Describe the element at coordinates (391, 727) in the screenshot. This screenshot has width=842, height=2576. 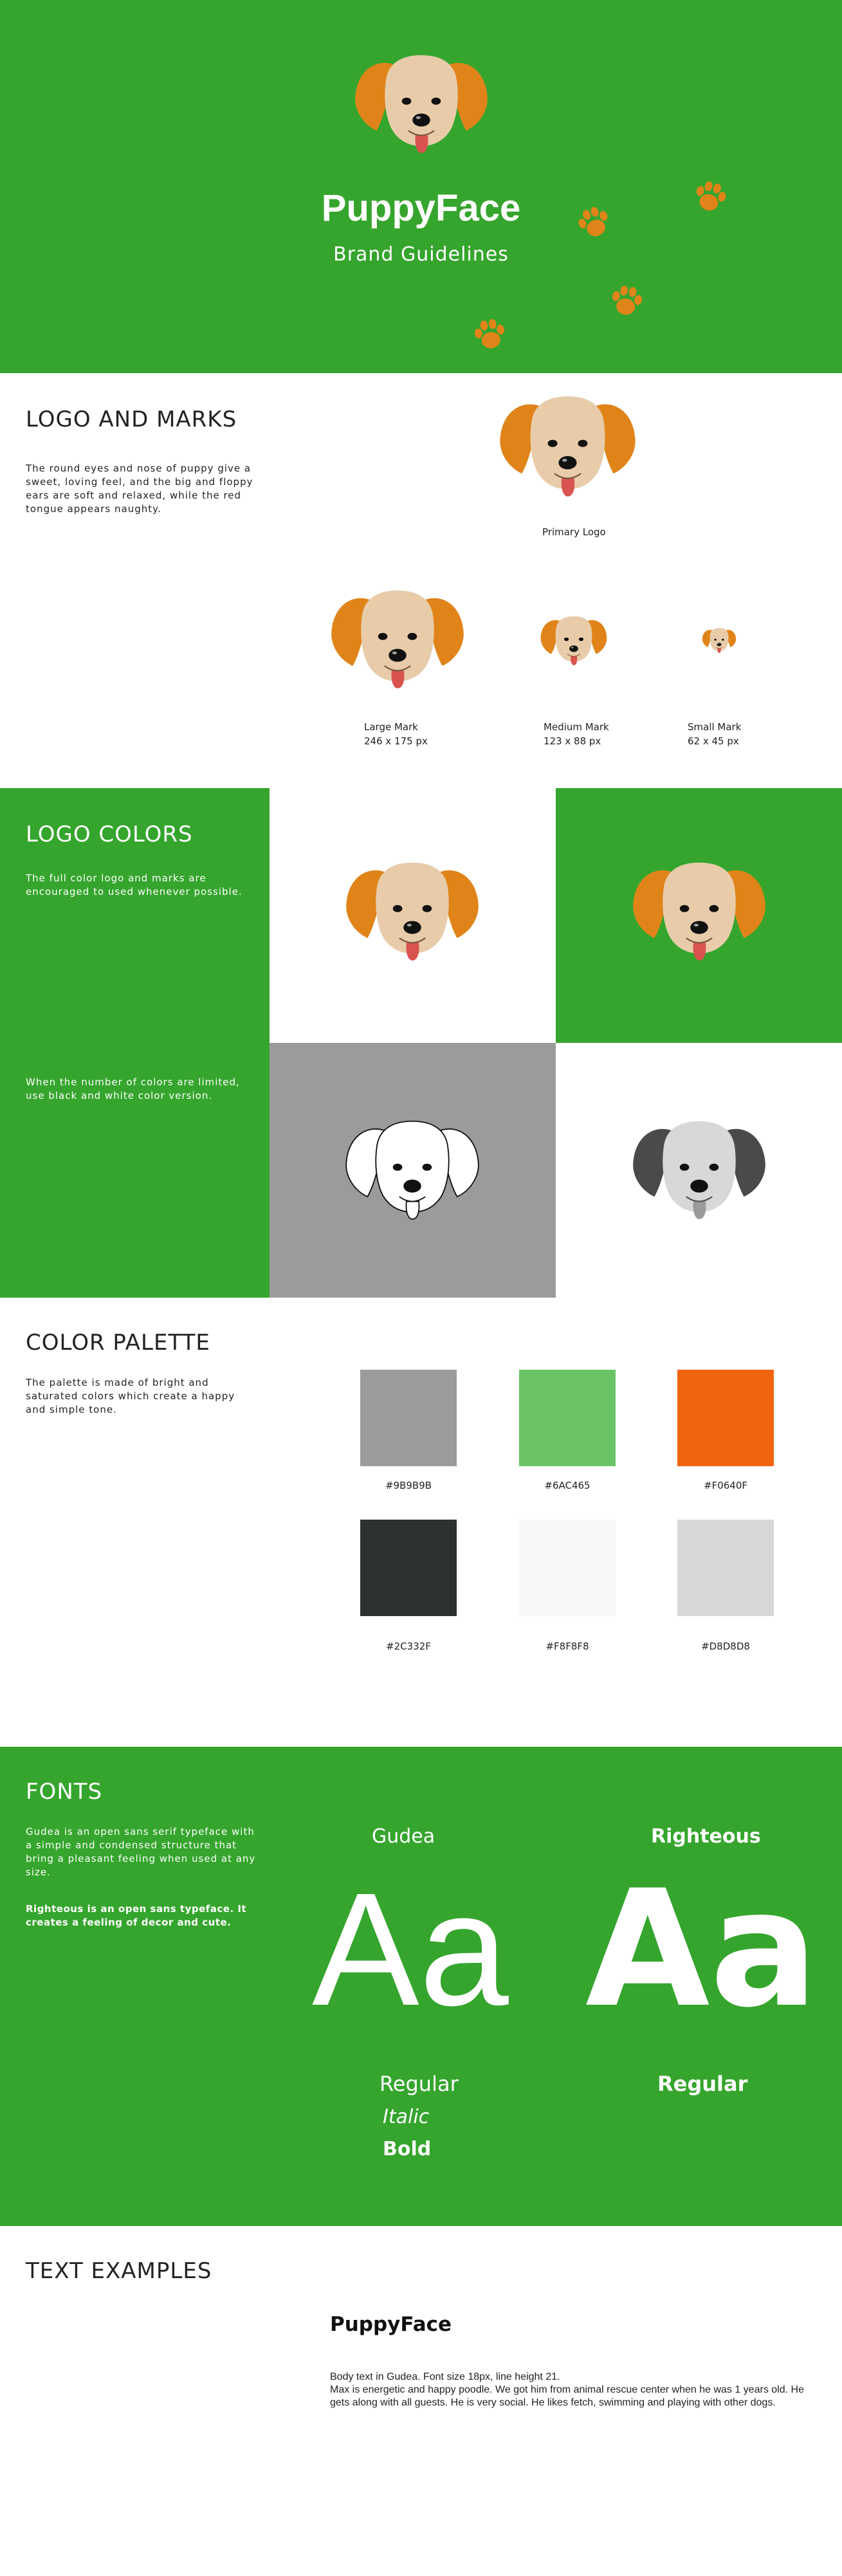
I see `large-mark-name: Large Mark` at that location.